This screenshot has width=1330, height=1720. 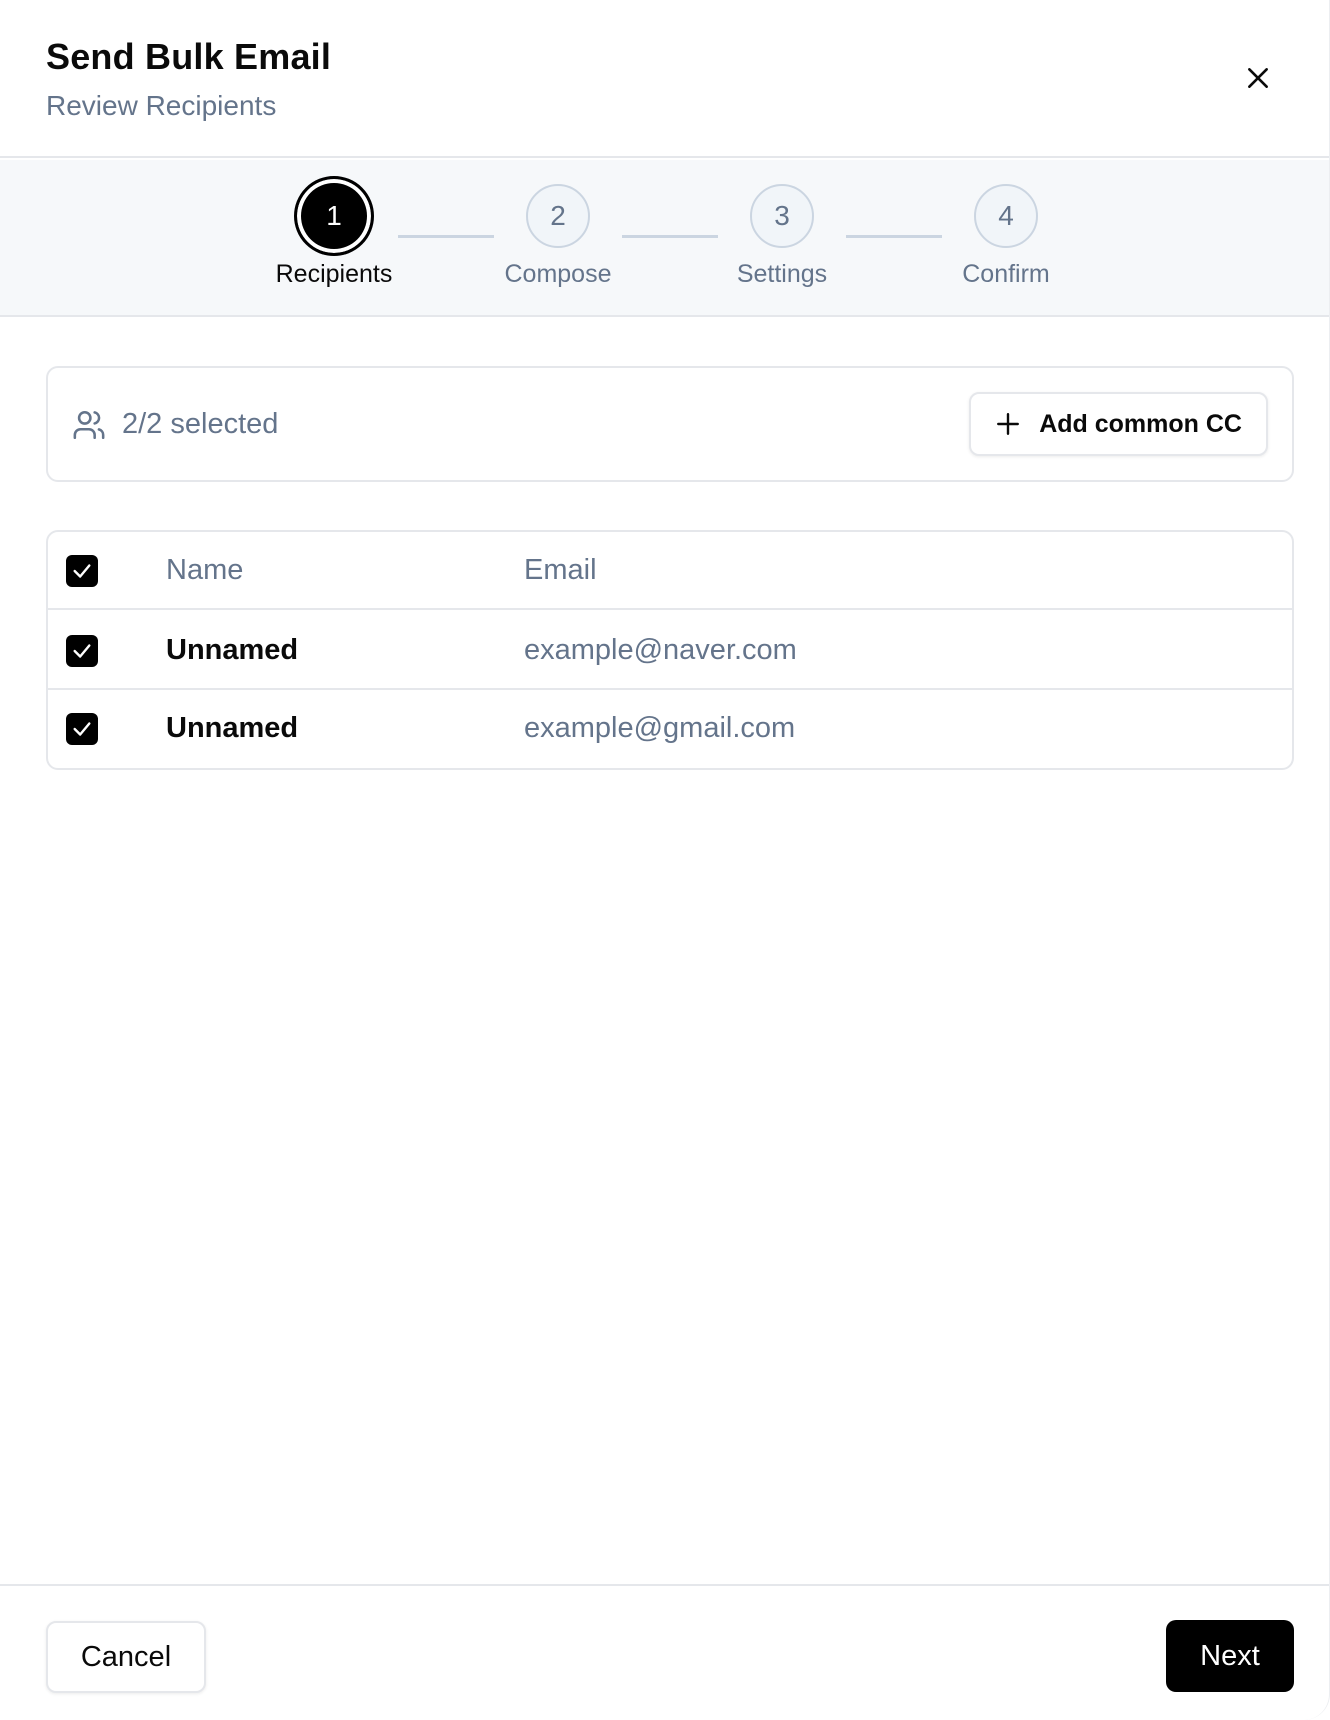 What do you see at coordinates (126, 1657) in the screenshot?
I see `cancel-button: Cancel` at bounding box center [126, 1657].